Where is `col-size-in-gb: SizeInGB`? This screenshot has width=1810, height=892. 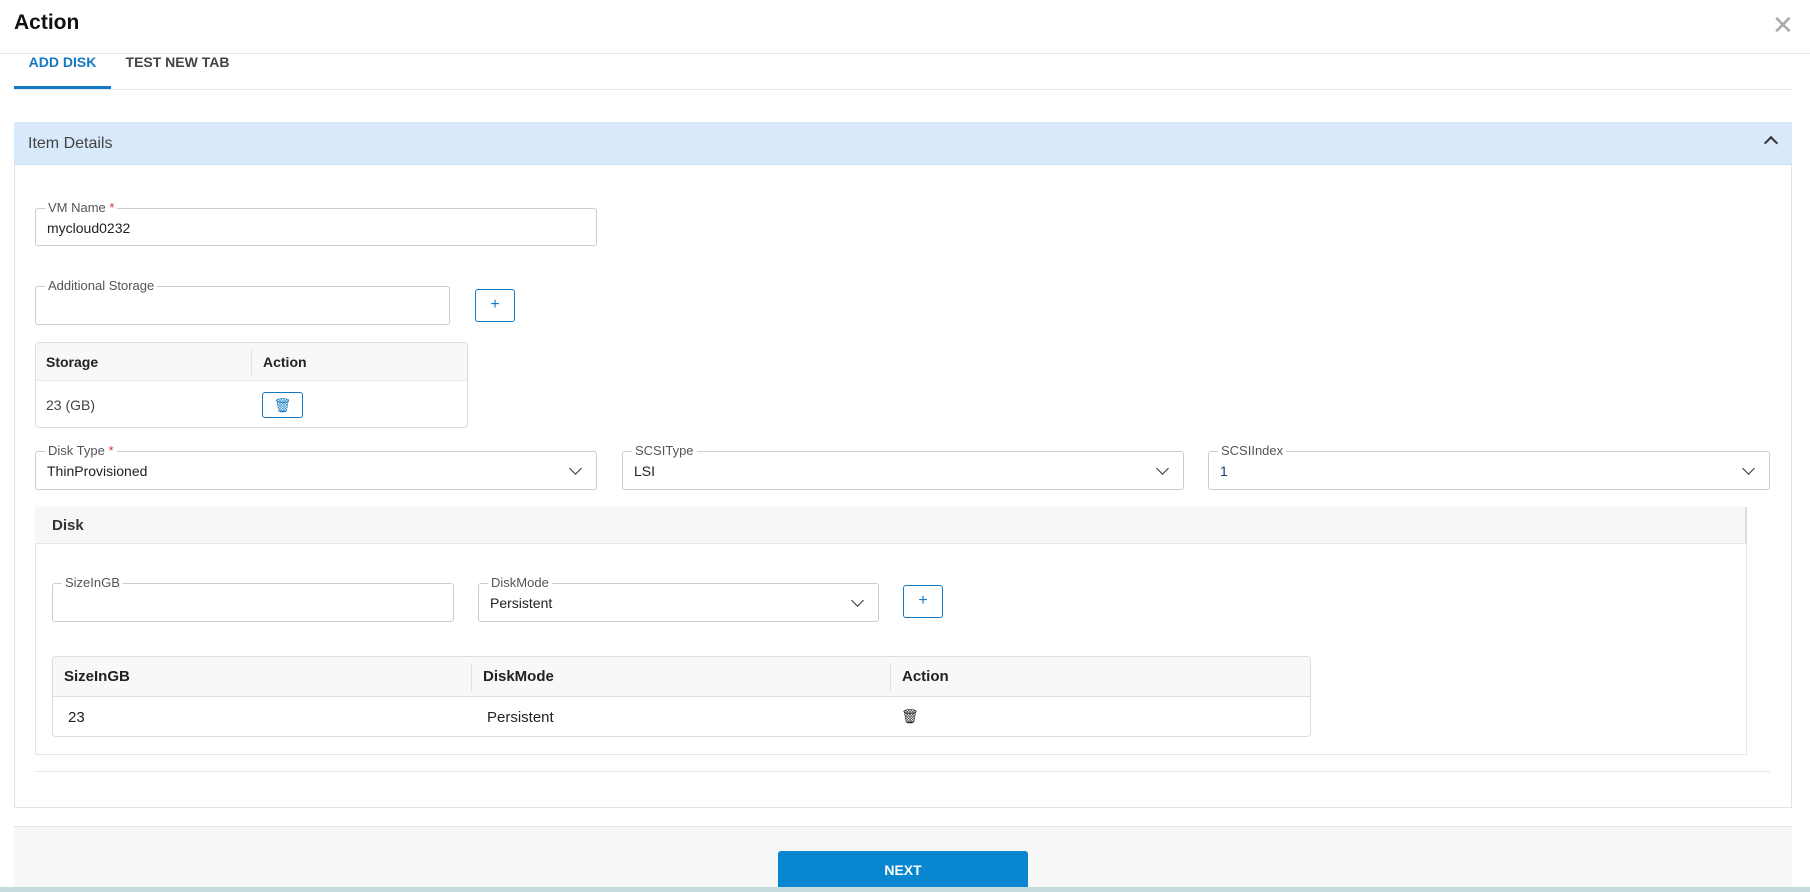 col-size-in-gb: SizeInGB is located at coordinates (97, 676).